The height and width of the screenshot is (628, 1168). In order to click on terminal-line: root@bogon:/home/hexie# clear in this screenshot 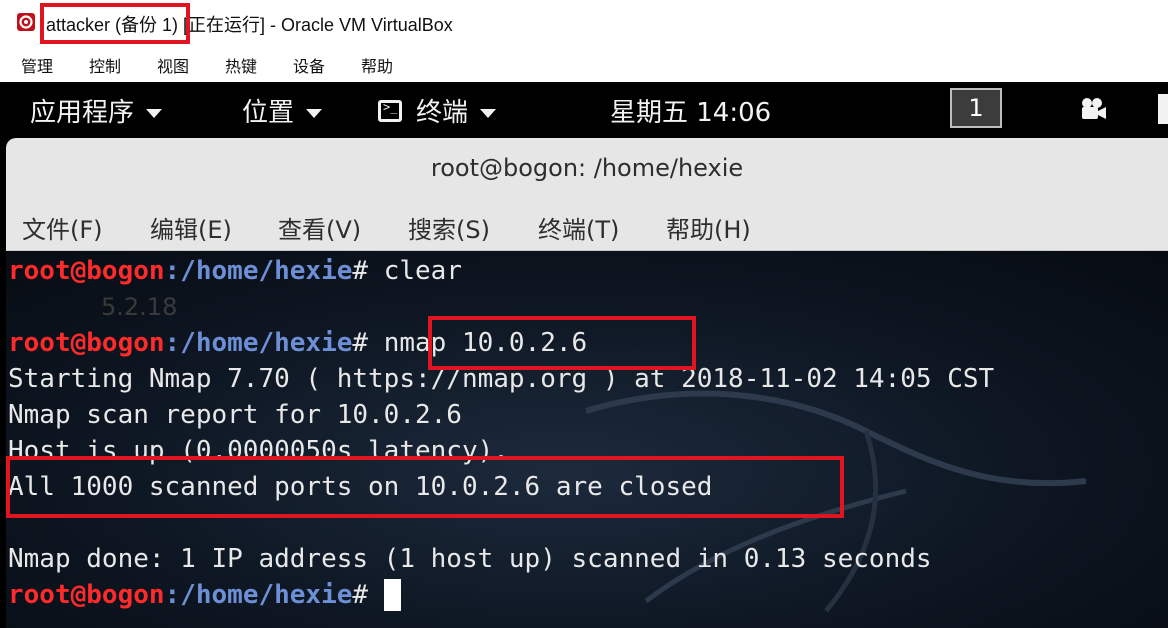, I will do `click(235, 271)`.